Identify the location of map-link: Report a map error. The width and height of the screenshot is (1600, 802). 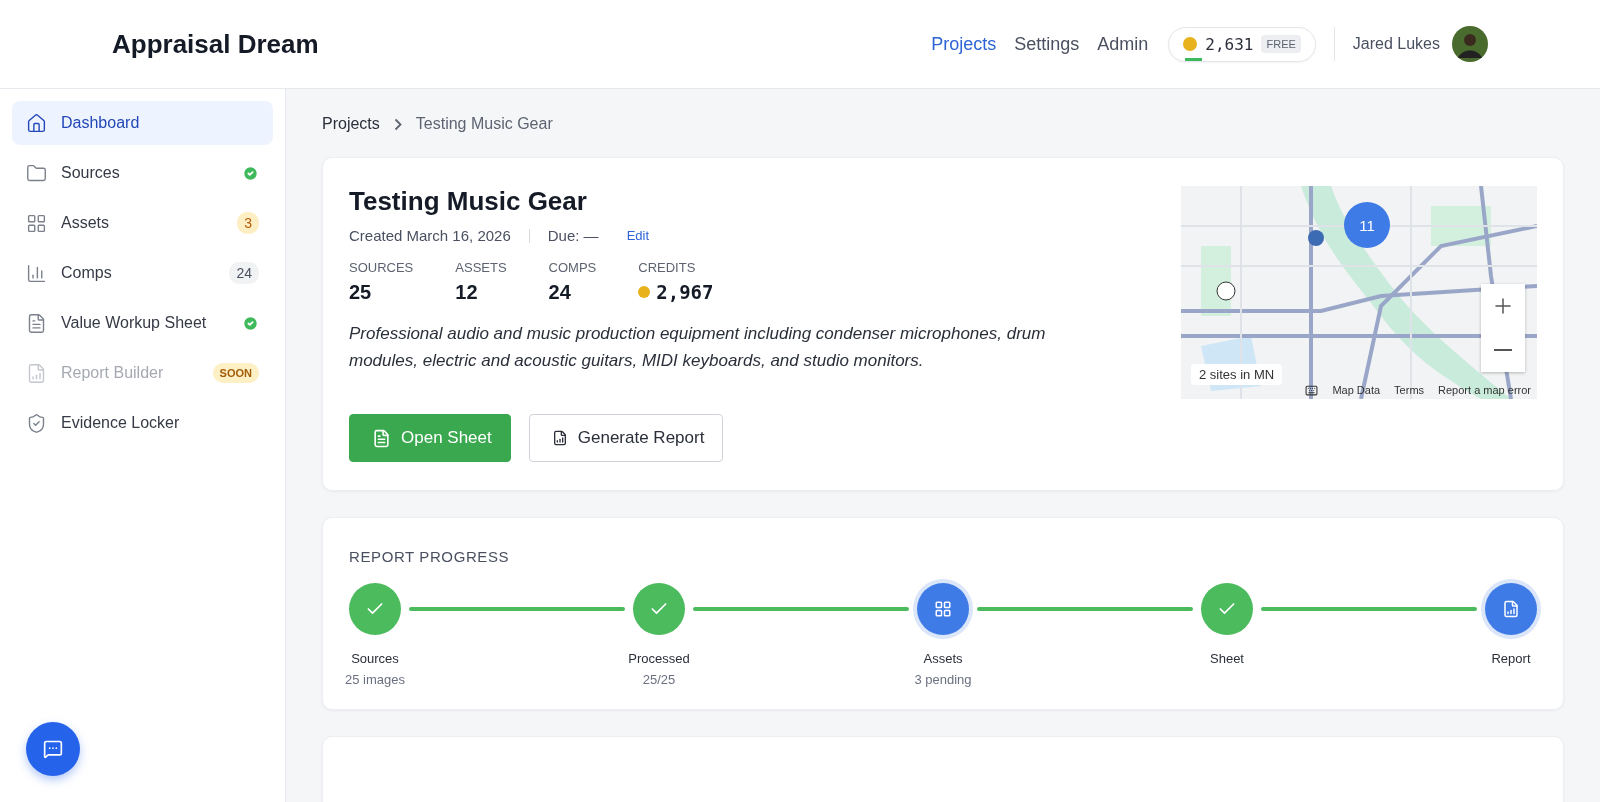
(1484, 390).